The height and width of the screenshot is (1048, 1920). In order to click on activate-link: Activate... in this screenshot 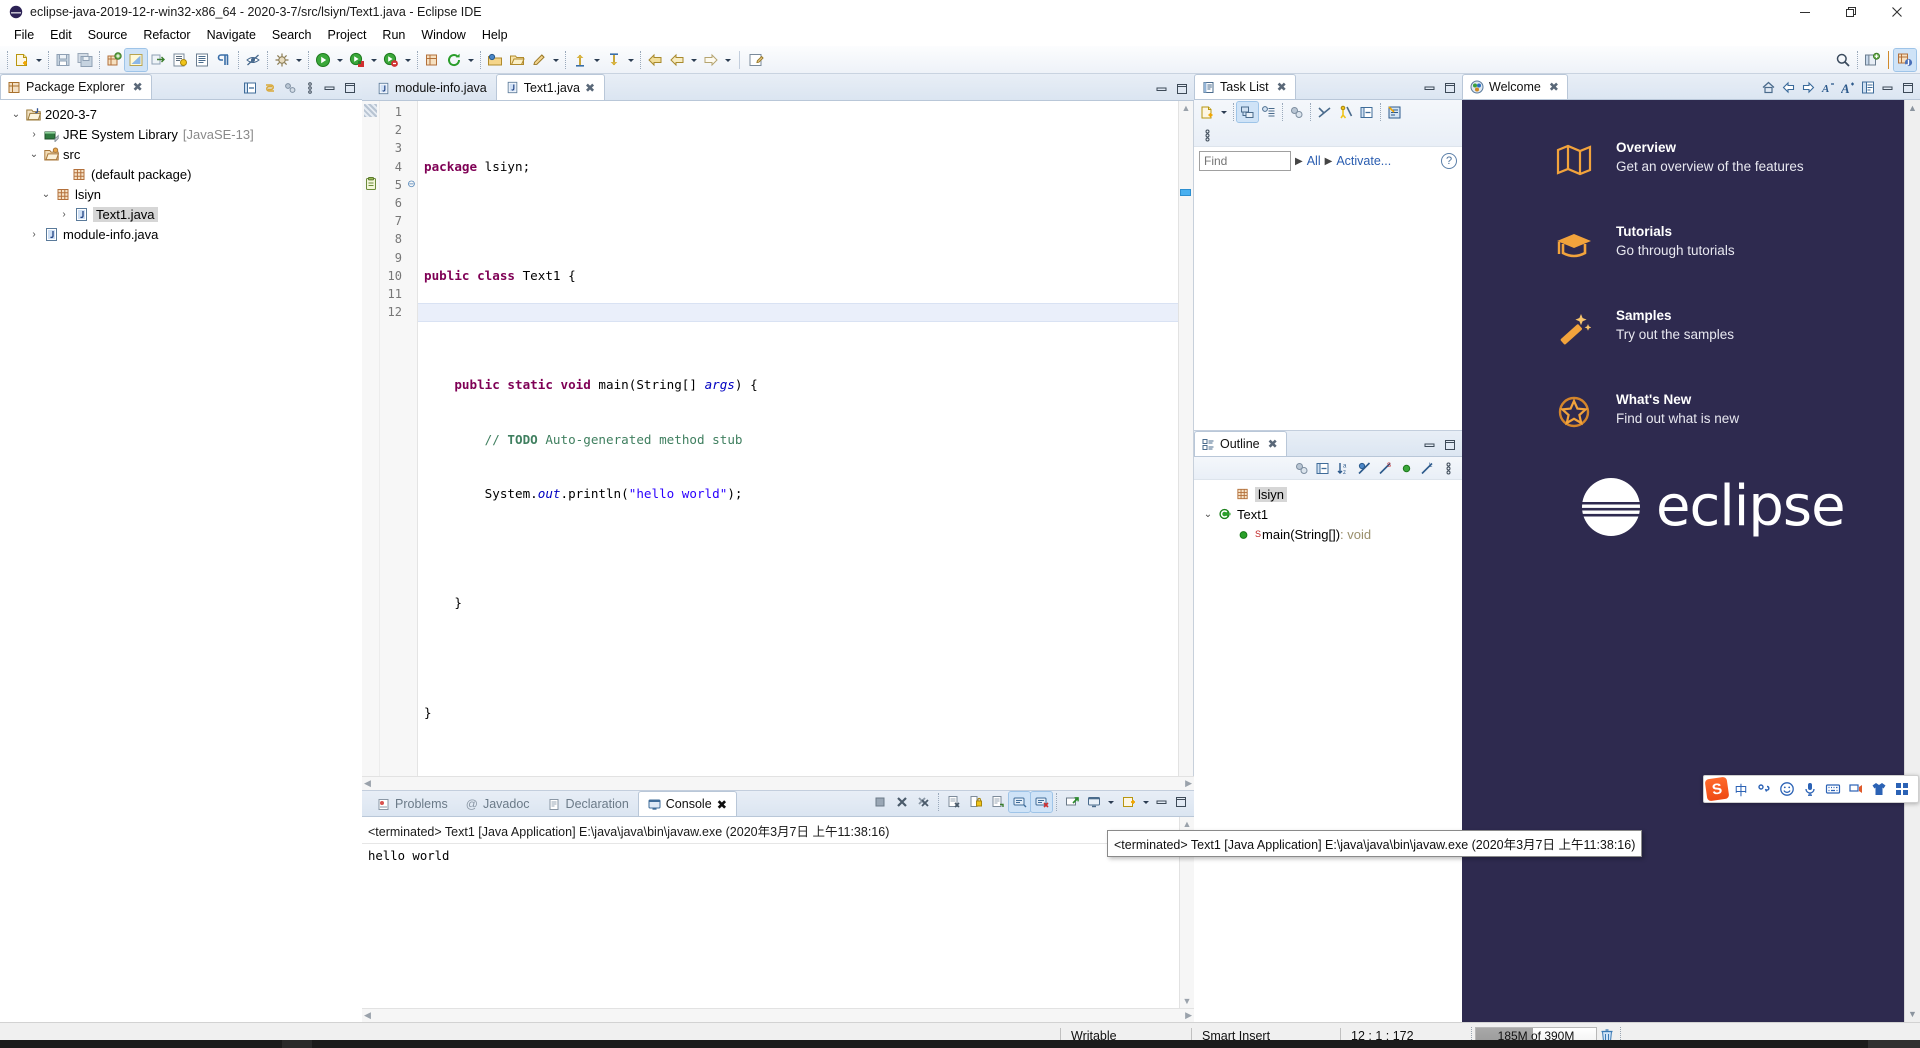, I will do `click(1363, 161)`.